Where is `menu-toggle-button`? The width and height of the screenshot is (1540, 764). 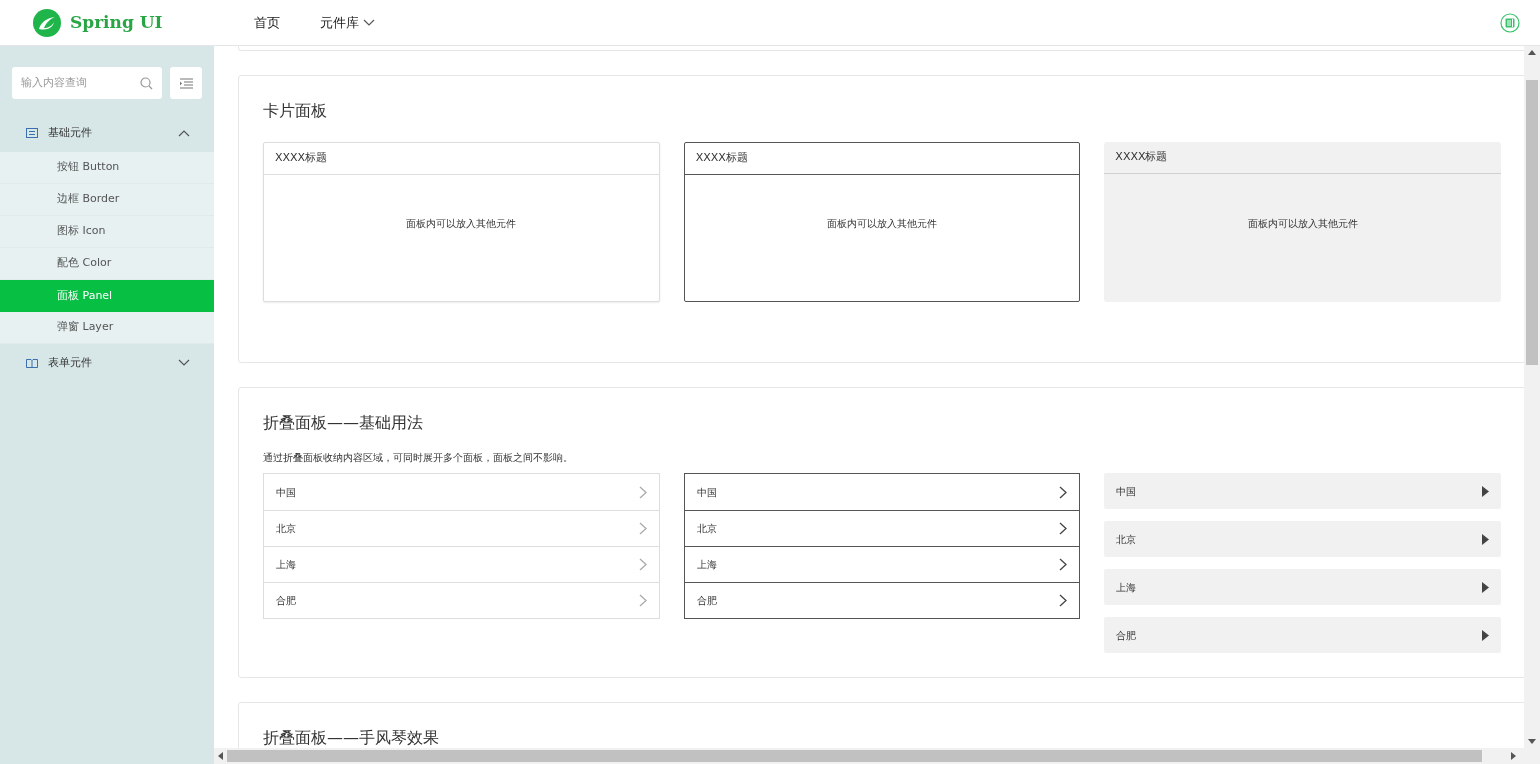
menu-toggle-button is located at coordinates (186, 83).